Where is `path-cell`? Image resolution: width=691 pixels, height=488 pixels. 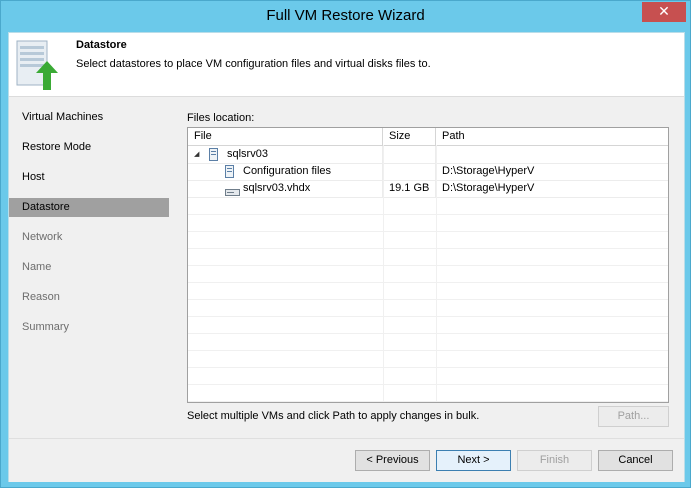
path-cell is located at coordinates (552, 154).